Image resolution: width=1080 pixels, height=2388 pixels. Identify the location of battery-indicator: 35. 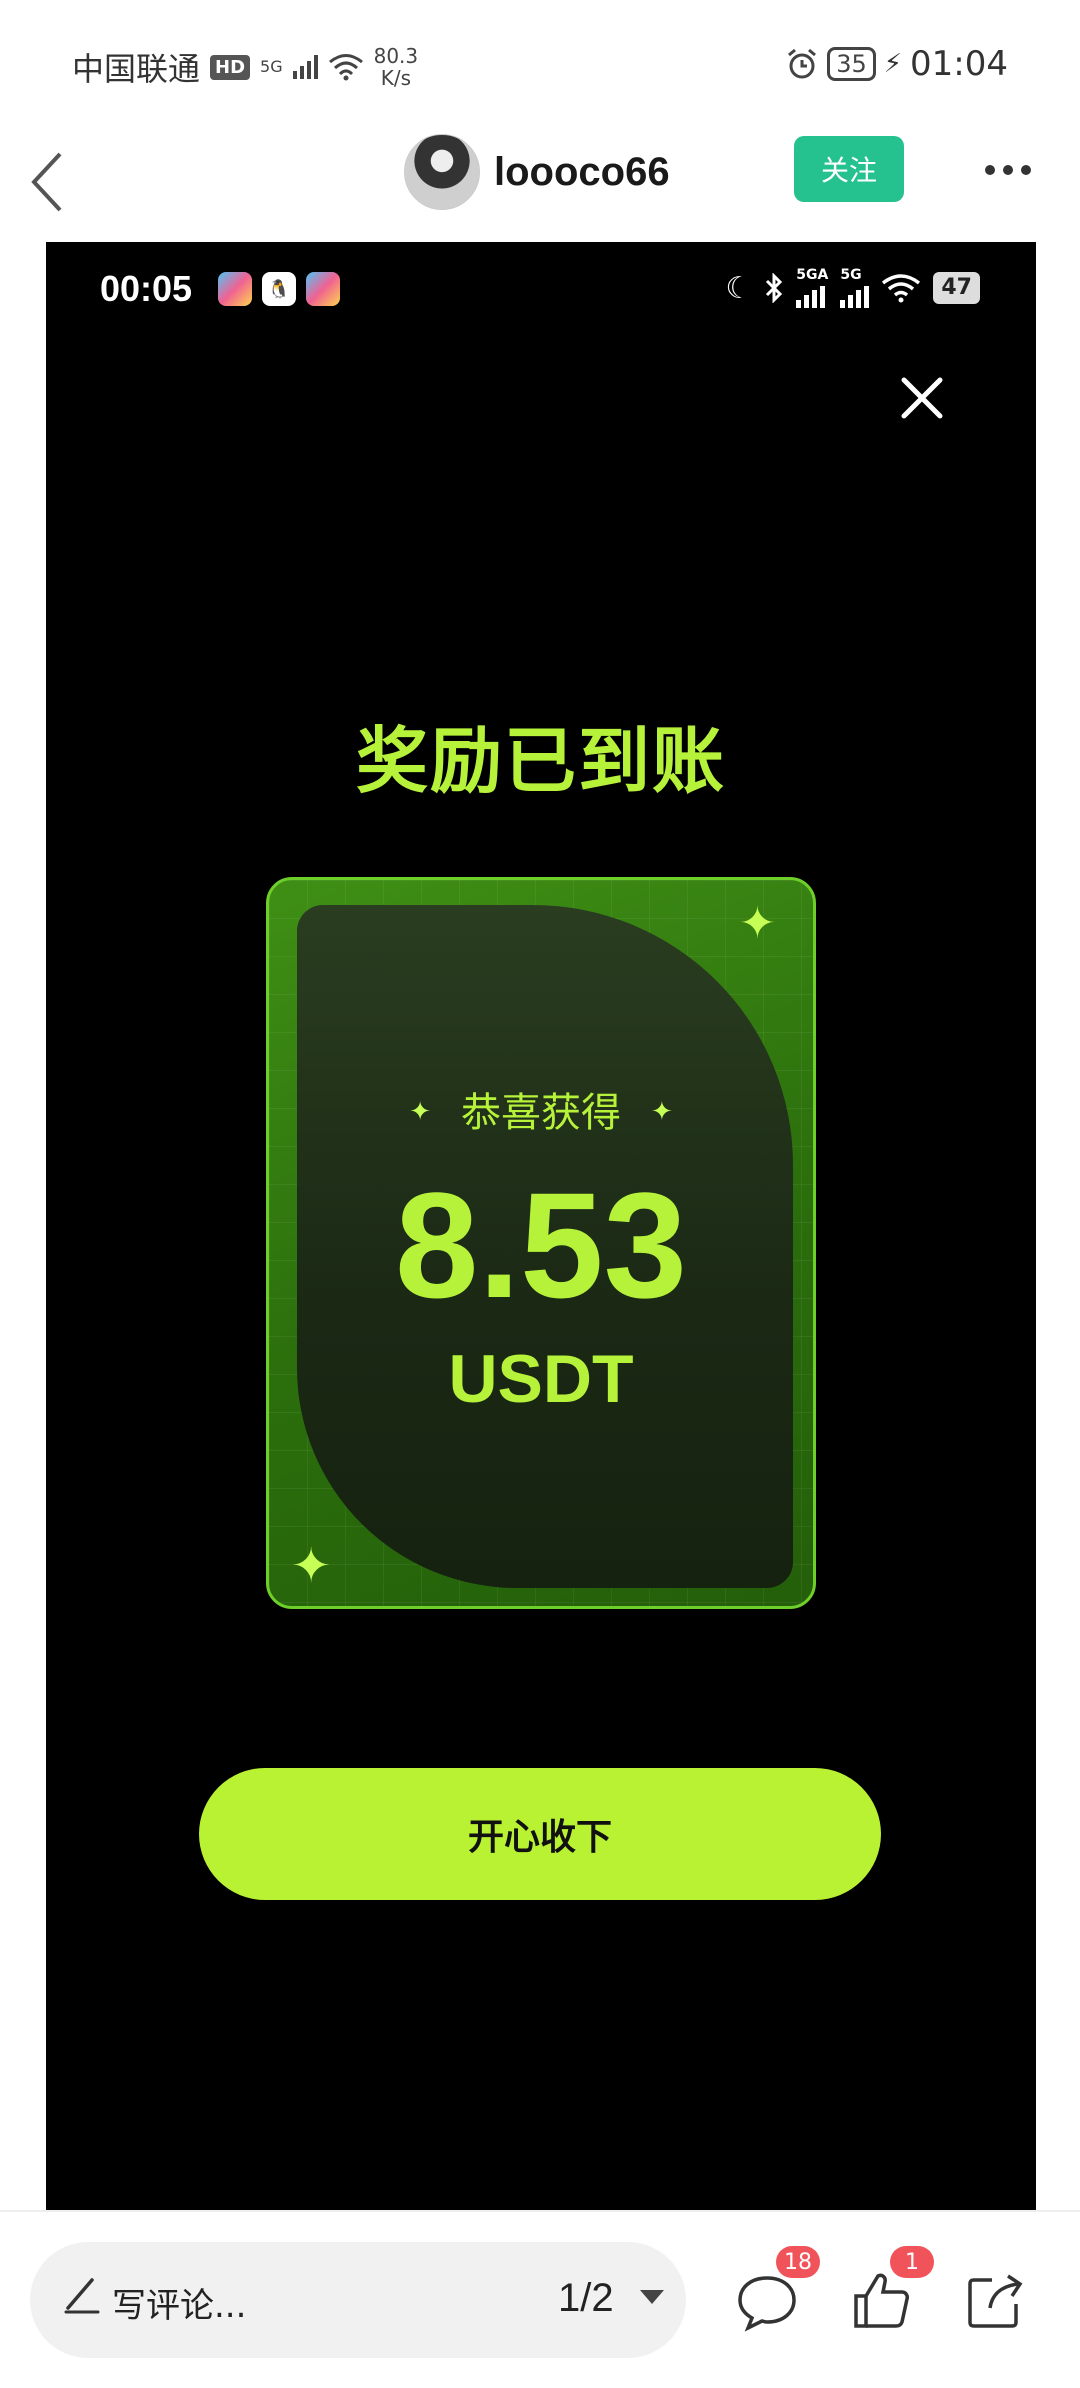
(851, 64).